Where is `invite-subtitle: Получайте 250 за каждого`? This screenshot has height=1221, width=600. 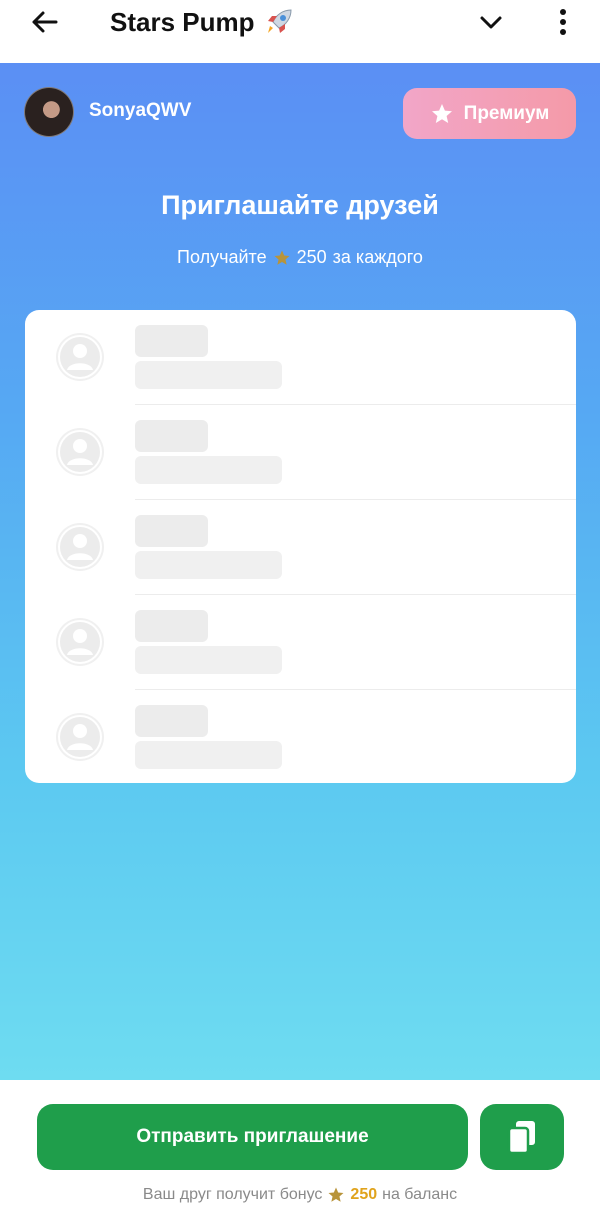
invite-subtitle: Получайте 250 за каждого is located at coordinates (300, 257).